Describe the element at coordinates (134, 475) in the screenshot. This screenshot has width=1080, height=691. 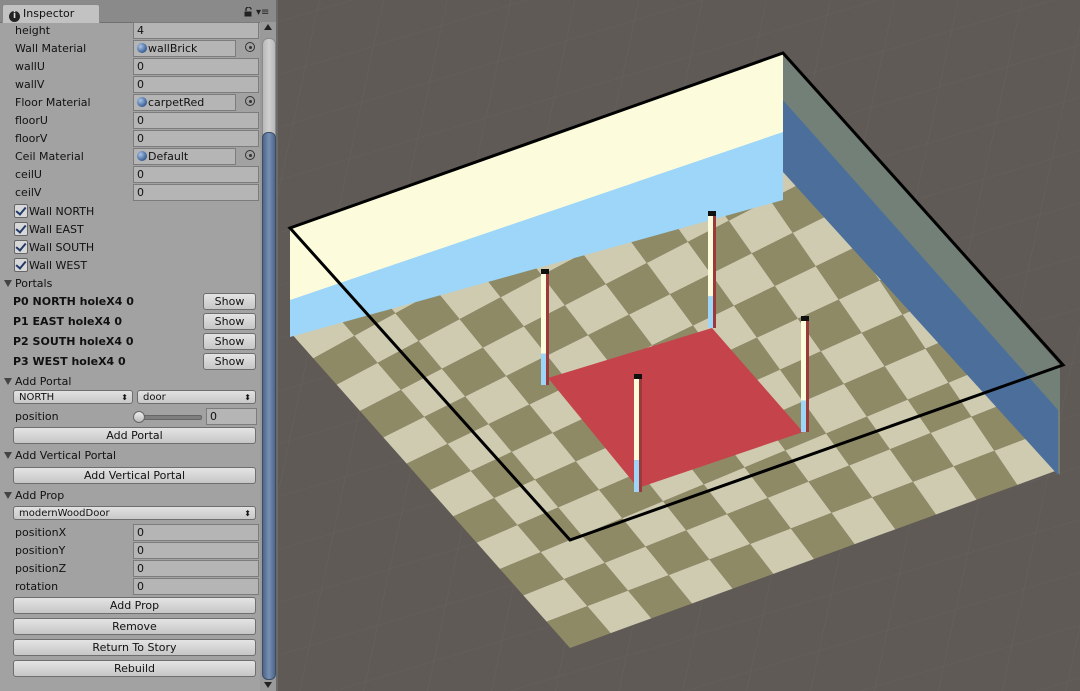
I see `add-vertical-portal-button: Add Vertical Portal` at that location.